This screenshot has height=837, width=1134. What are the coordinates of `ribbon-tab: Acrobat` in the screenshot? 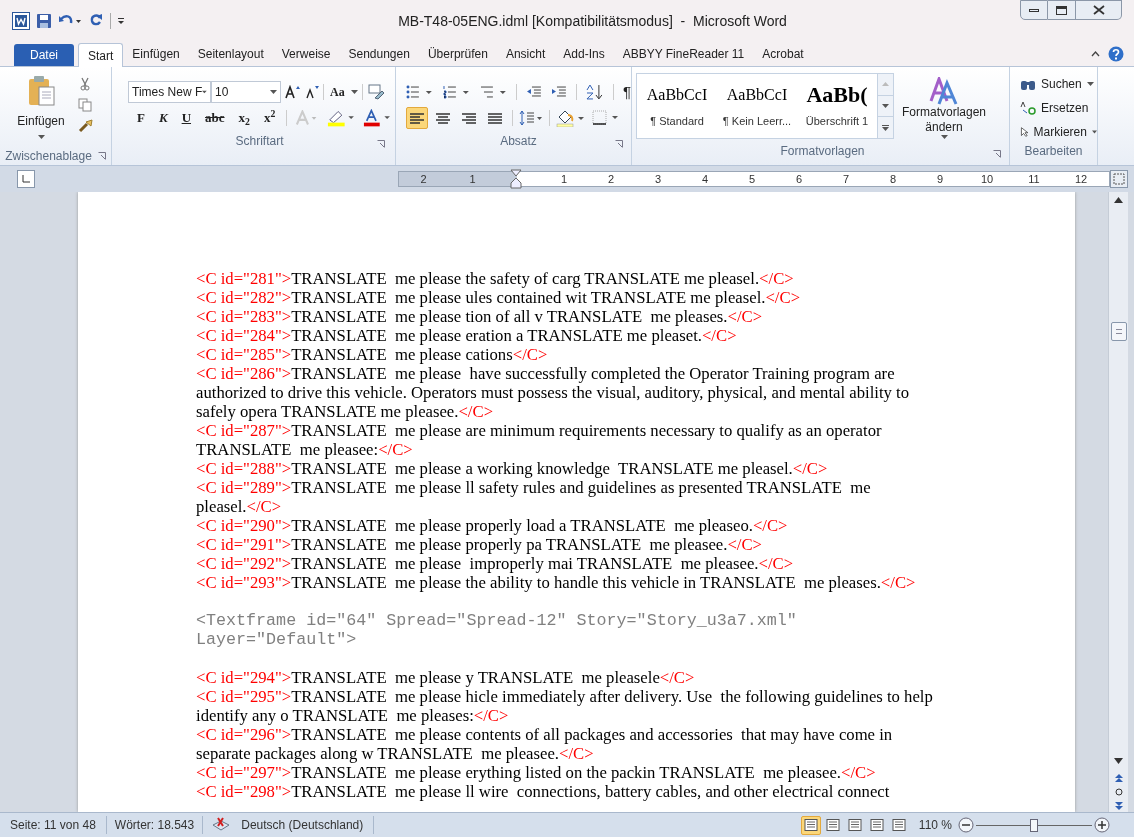 It's located at (783, 54).